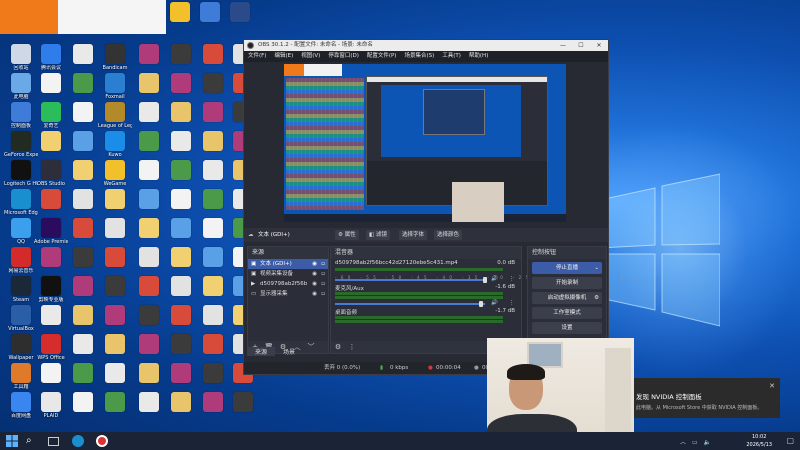  I want to click on obs-preview-canvas, so click(425, 143).